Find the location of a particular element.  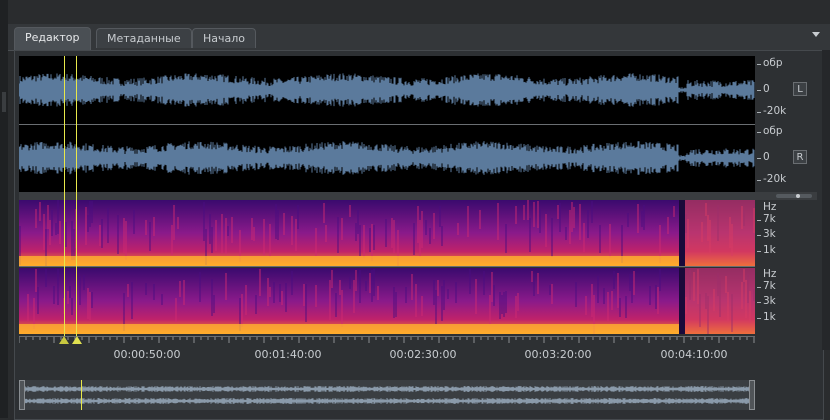

tab-menu-chevron-down-icon is located at coordinates (816, 34).